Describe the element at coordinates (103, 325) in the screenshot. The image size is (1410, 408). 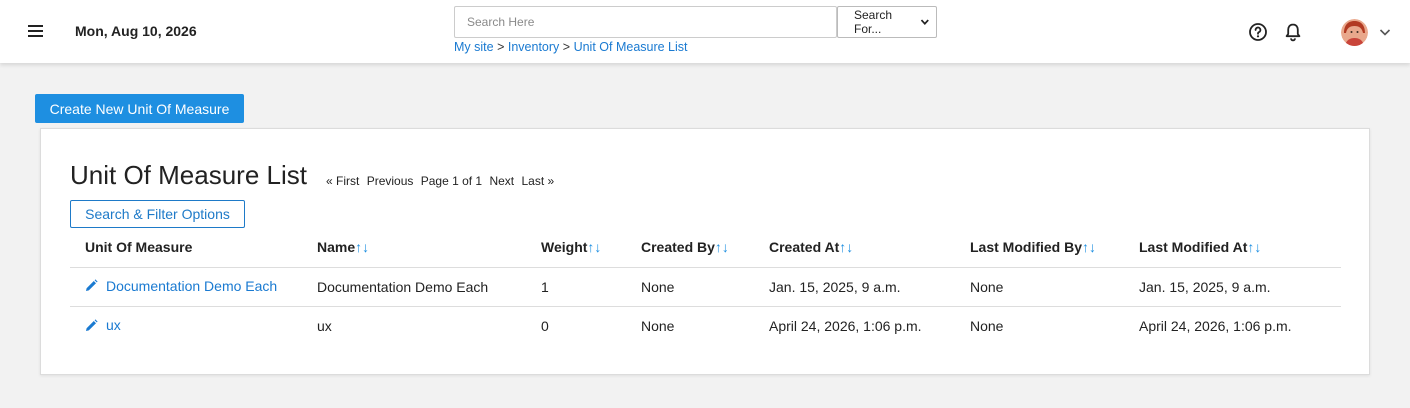
I see `edit-unit-of-measure-link: ux` at that location.